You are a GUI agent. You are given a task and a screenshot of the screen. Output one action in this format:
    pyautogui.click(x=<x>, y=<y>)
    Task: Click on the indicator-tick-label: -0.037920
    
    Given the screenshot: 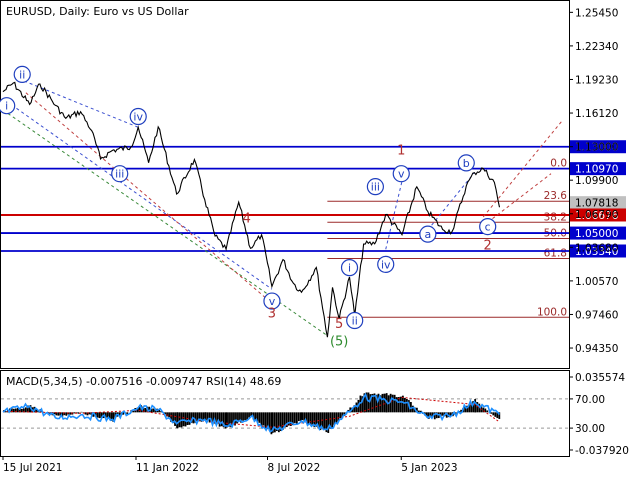 What is the action you would take?
    pyautogui.click(x=602, y=451)
    